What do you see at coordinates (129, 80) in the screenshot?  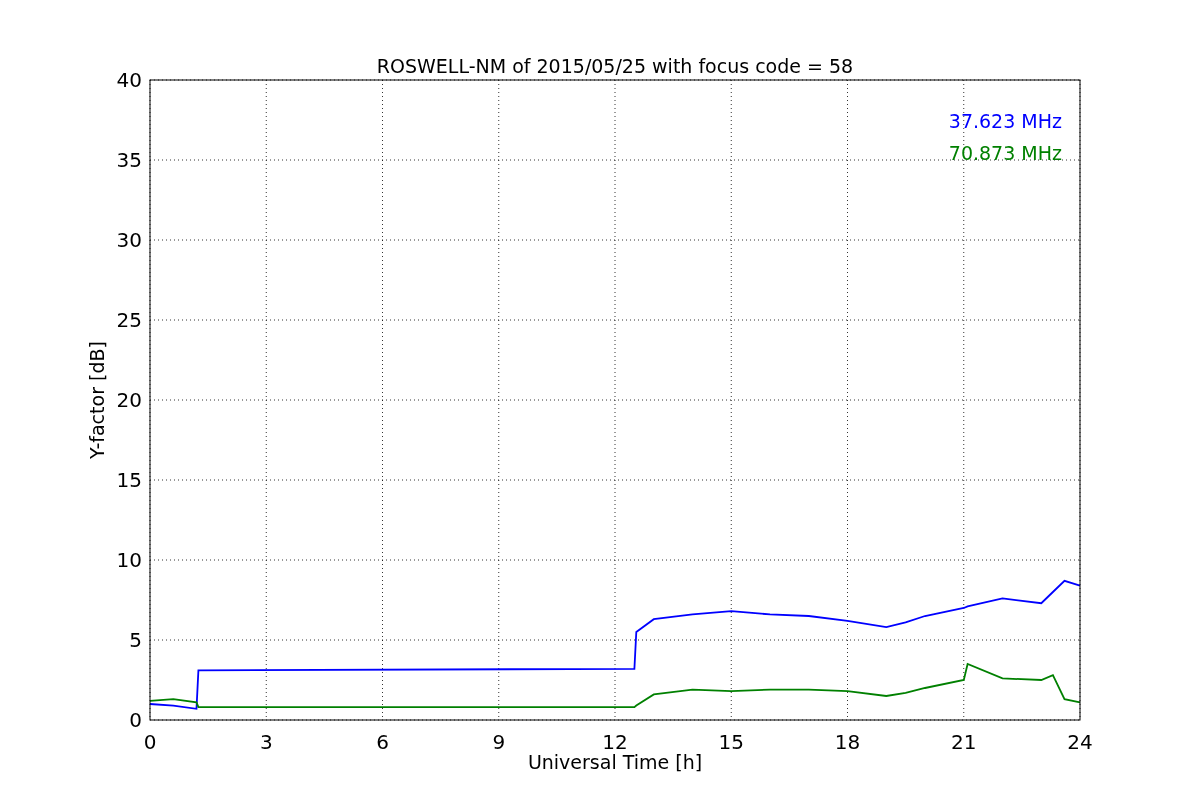 I see `tick-label: 40` at bounding box center [129, 80].